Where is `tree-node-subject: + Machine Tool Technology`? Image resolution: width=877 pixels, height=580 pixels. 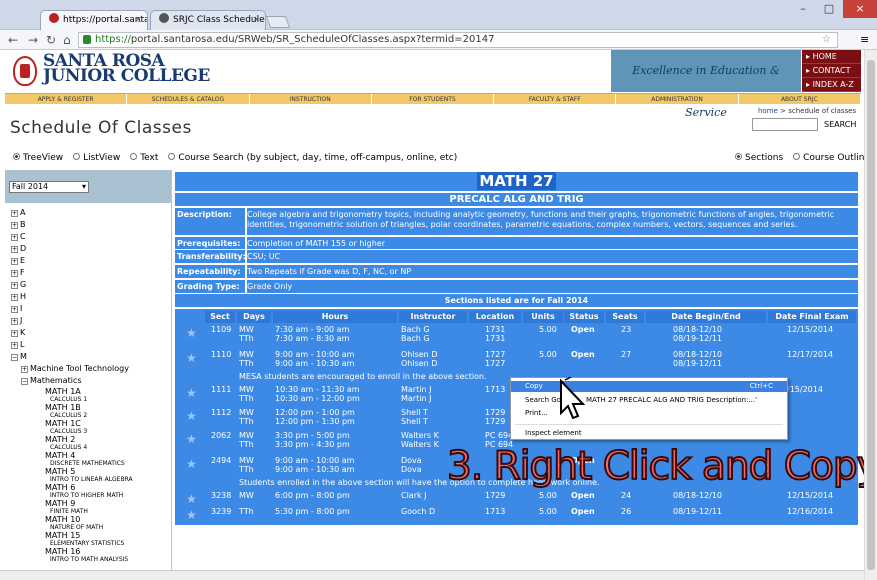 tree-node-subject: + Machine Tool Technology is located at coordinates (88, 369).